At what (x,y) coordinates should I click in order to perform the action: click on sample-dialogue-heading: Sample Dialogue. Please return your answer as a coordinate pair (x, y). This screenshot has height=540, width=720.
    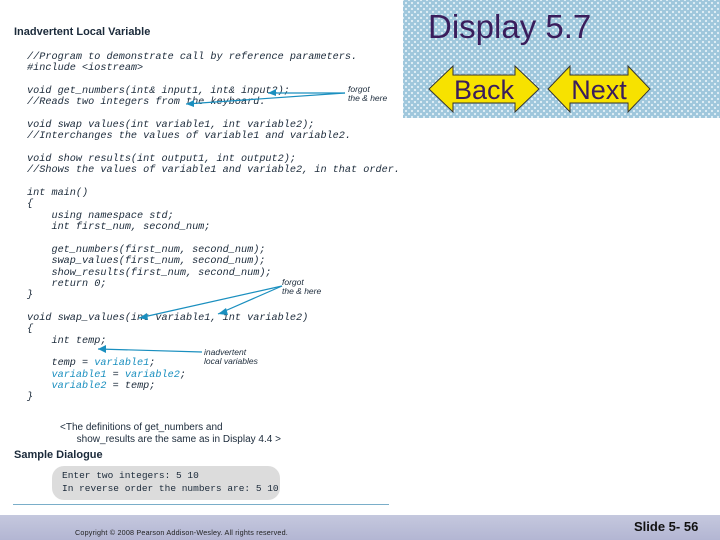
    Looking at the image, I should click on (58, 455).